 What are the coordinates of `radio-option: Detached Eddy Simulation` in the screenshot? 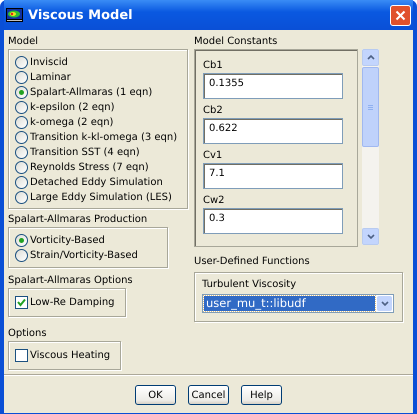 It's located at (99, 182).